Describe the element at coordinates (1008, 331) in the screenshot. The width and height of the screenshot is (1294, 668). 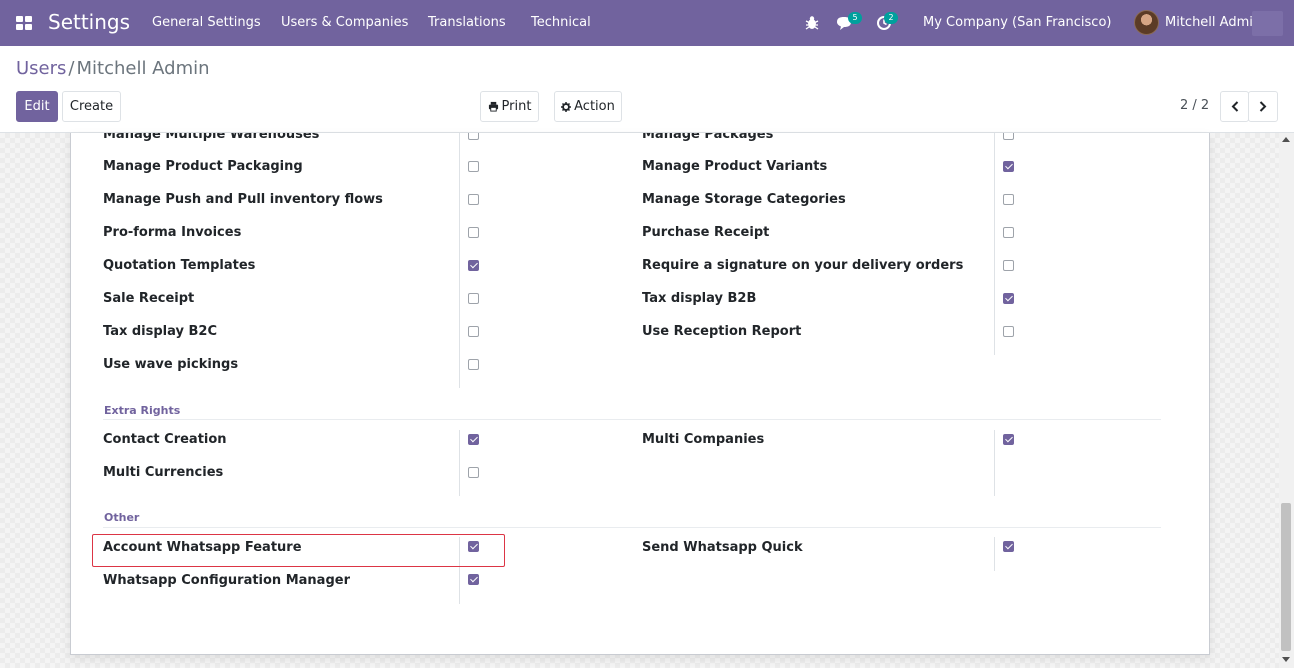
I see `checkbox-reception-report` at that location.